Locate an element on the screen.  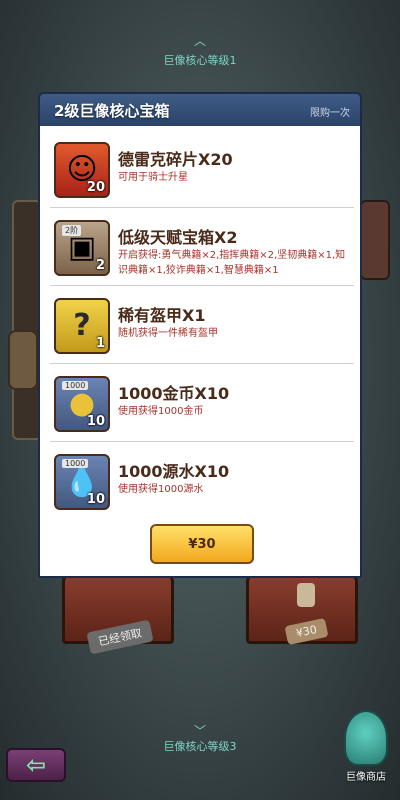
item-count: 20 is located at coordinates (95, 187).